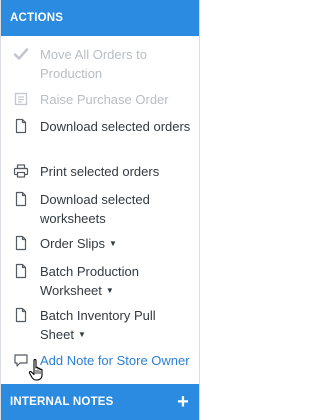  I want to click on action-label: Add Note for Store Owner, so click(115, 360).